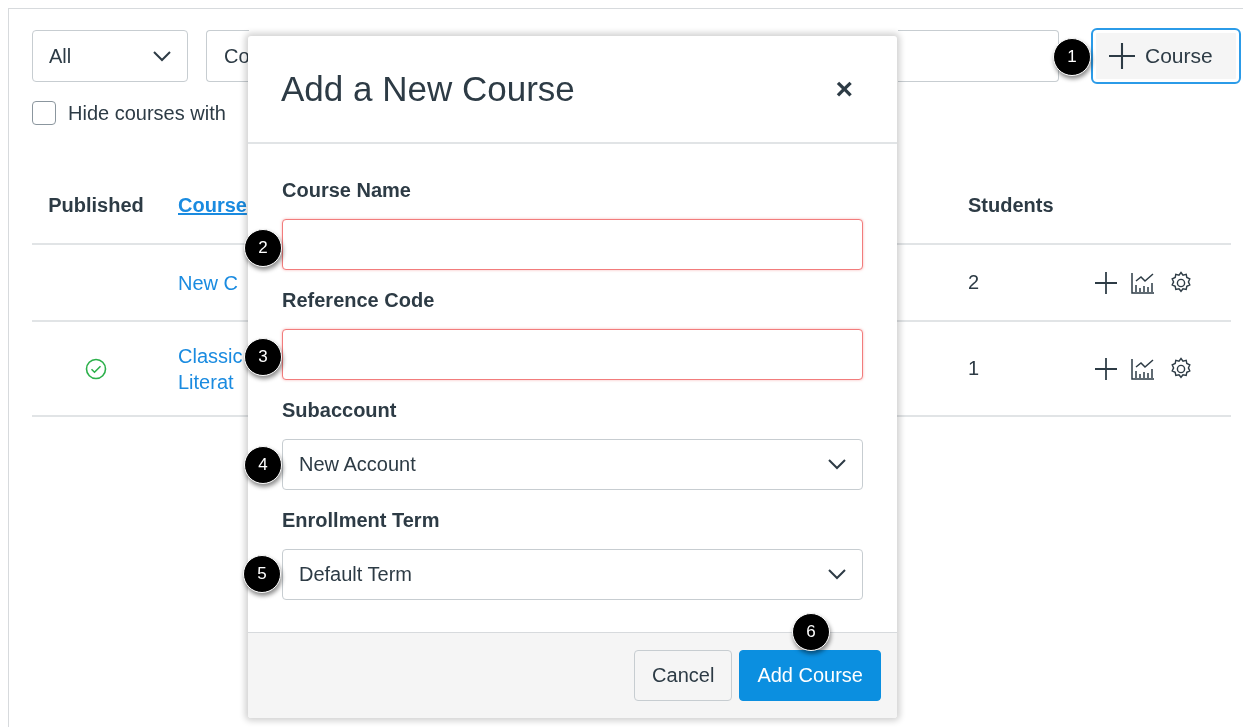  What do you see at coordinates (1072, 57) in the screenshot?
I see `callout-badge: 1` at bounding box center [1072, 57].